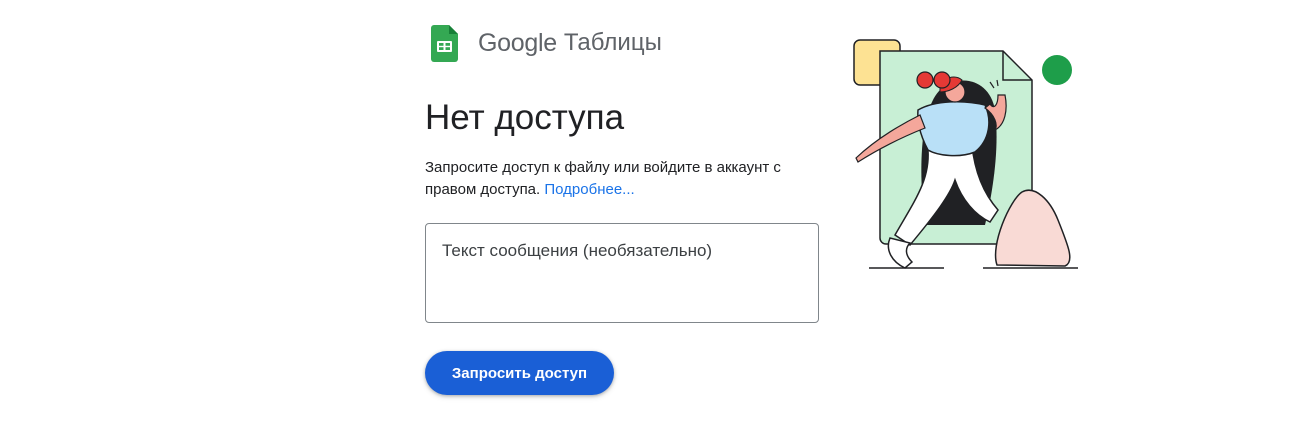 Image resolution: width=1313 pixels, height=432 pixels. Describe the element at coordinates (525, 117) in the screenshot. I see `page-title: Нет доступа` at that location.